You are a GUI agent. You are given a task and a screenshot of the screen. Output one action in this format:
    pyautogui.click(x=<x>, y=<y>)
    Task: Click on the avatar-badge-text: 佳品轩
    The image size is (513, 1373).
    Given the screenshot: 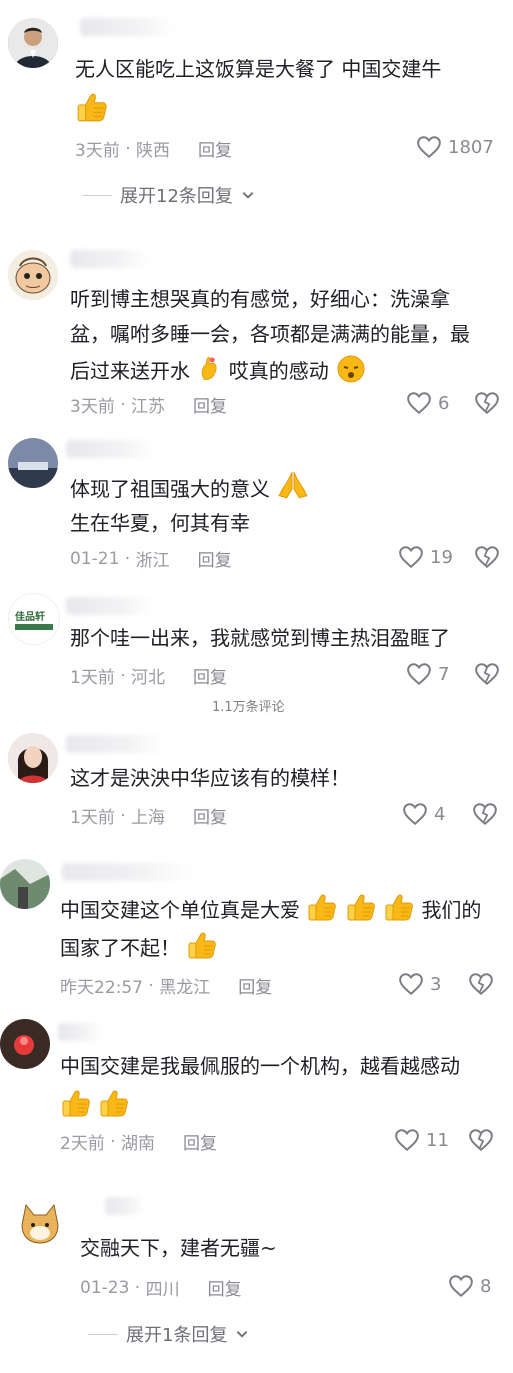 What is the action you would take?
    pyautogui.click(x=30, y=617)
    